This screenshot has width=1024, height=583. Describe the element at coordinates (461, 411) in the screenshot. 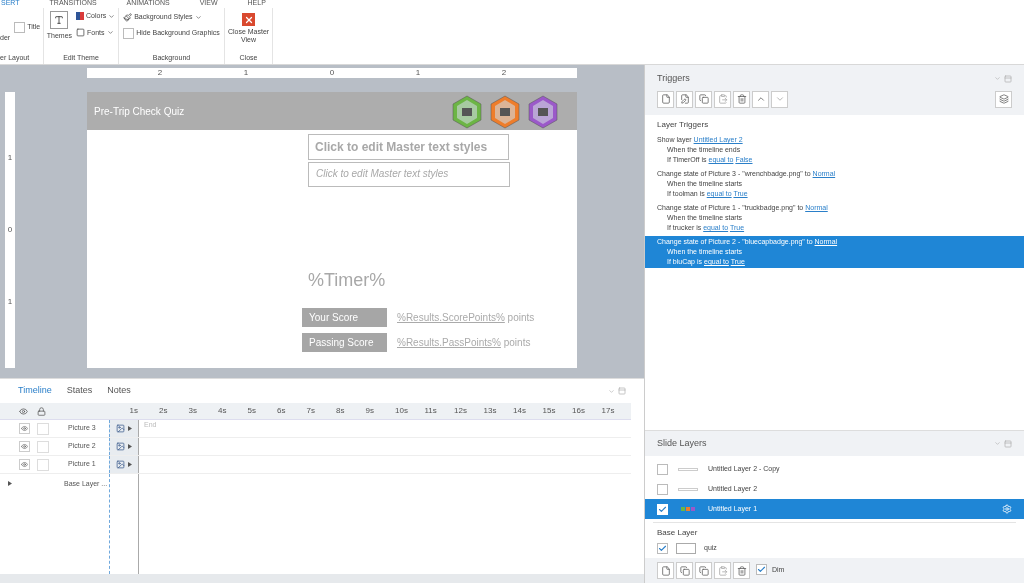

I see `time-tick: 12s` at that location.